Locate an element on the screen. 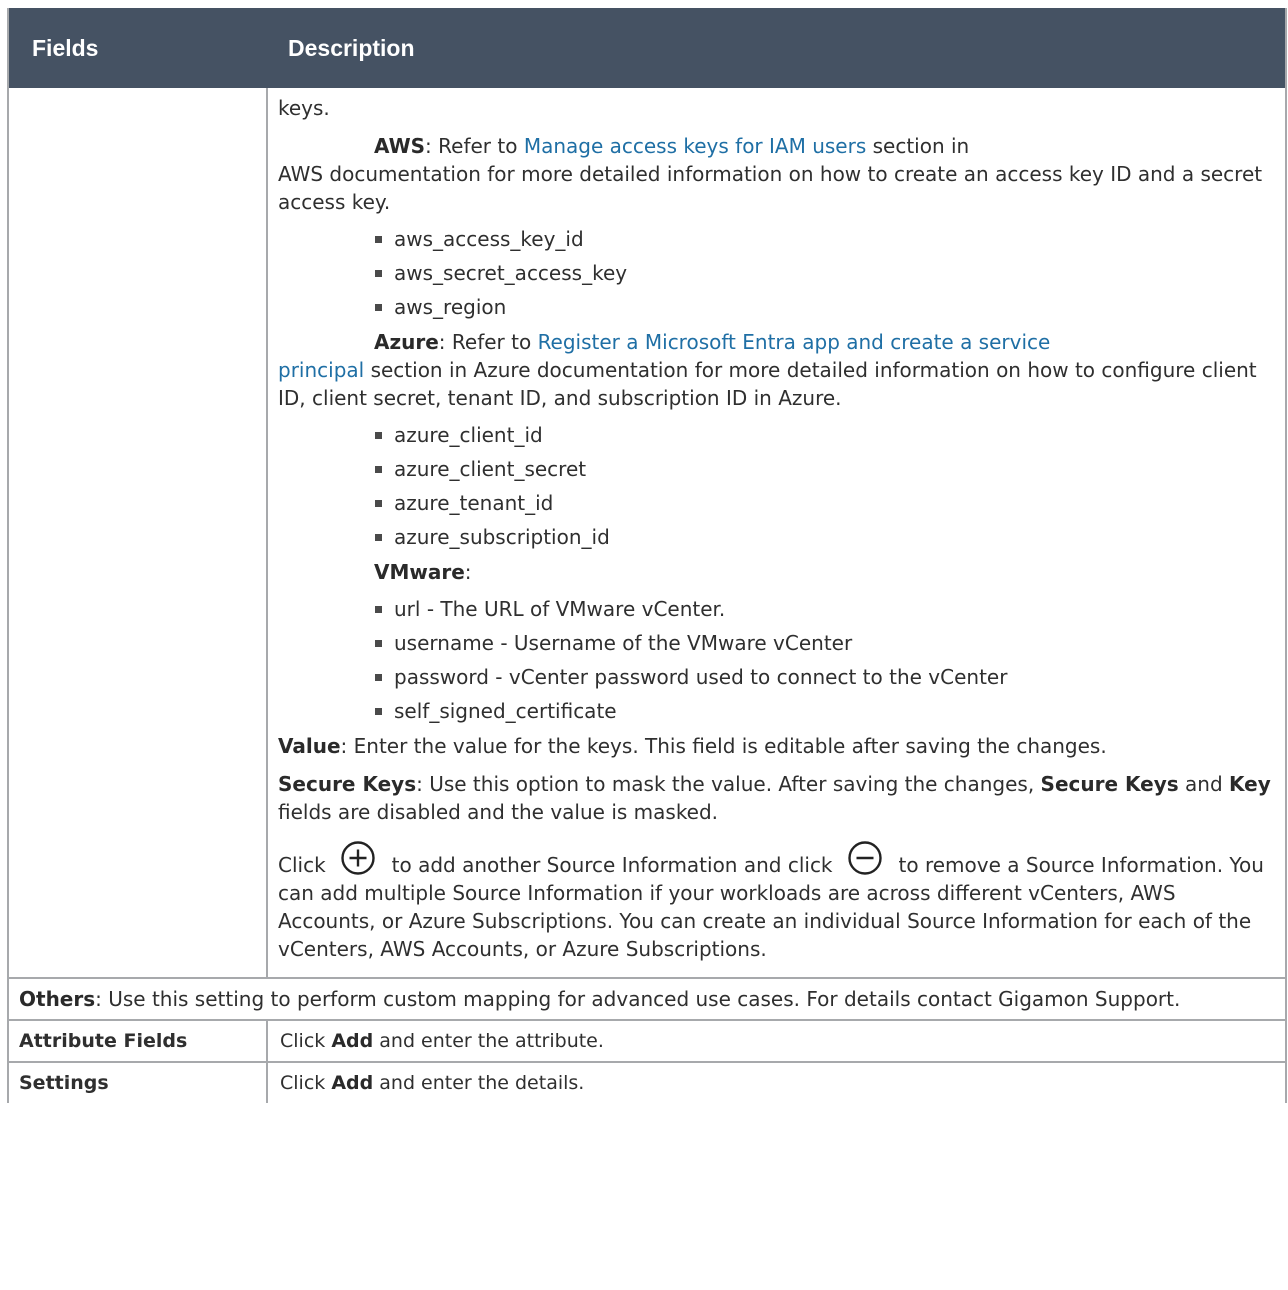 Image resolution: width=1288 pixels, height=1290 pixels. table-header: Fields Description is located at coordinates (647, 48).